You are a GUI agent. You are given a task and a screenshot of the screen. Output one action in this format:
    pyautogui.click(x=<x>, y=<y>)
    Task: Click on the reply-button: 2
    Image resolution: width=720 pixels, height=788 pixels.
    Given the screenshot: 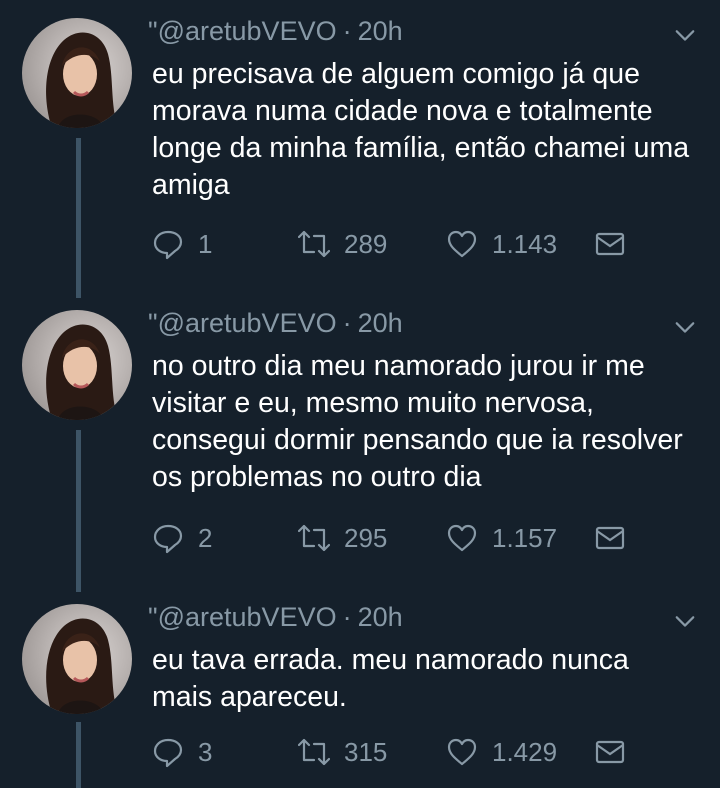 What is the action you would take?
    pyautogui.click(x=182, y=538)
    